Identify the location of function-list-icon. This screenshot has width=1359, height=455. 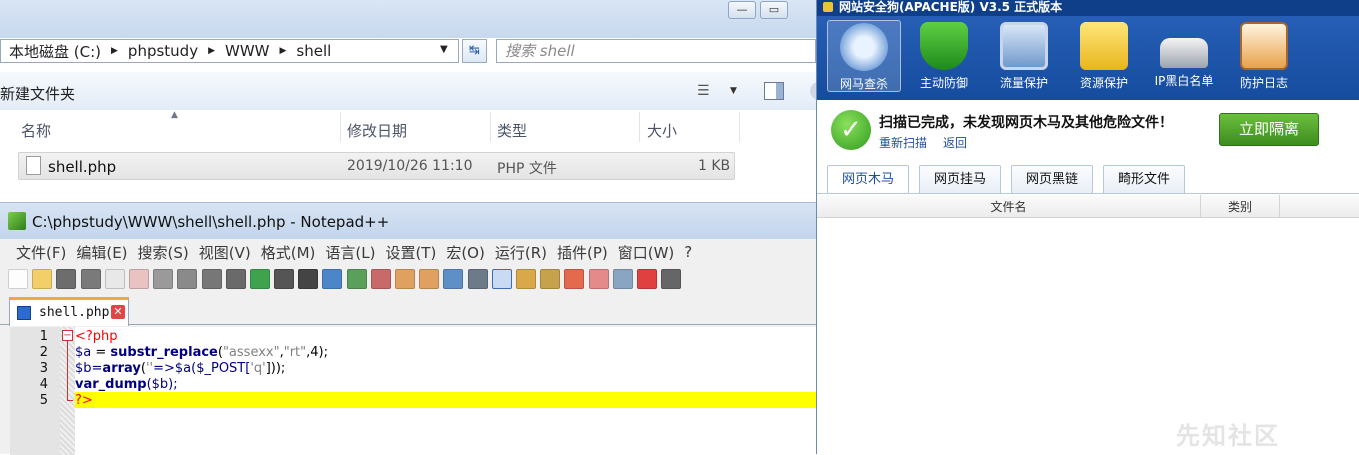
(574, 279).